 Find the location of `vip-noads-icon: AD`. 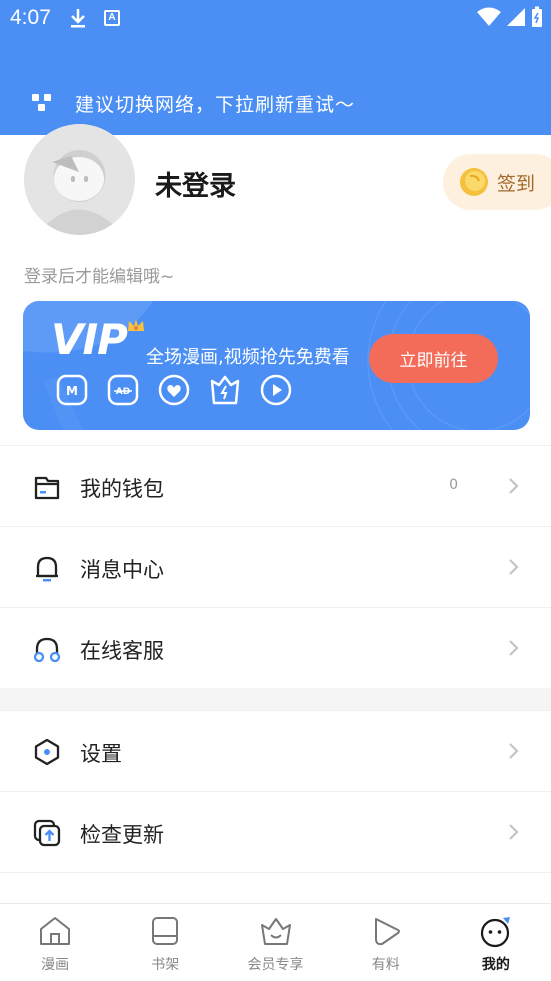

vip-noads-icon: AD is located at coordinates (123, 390).